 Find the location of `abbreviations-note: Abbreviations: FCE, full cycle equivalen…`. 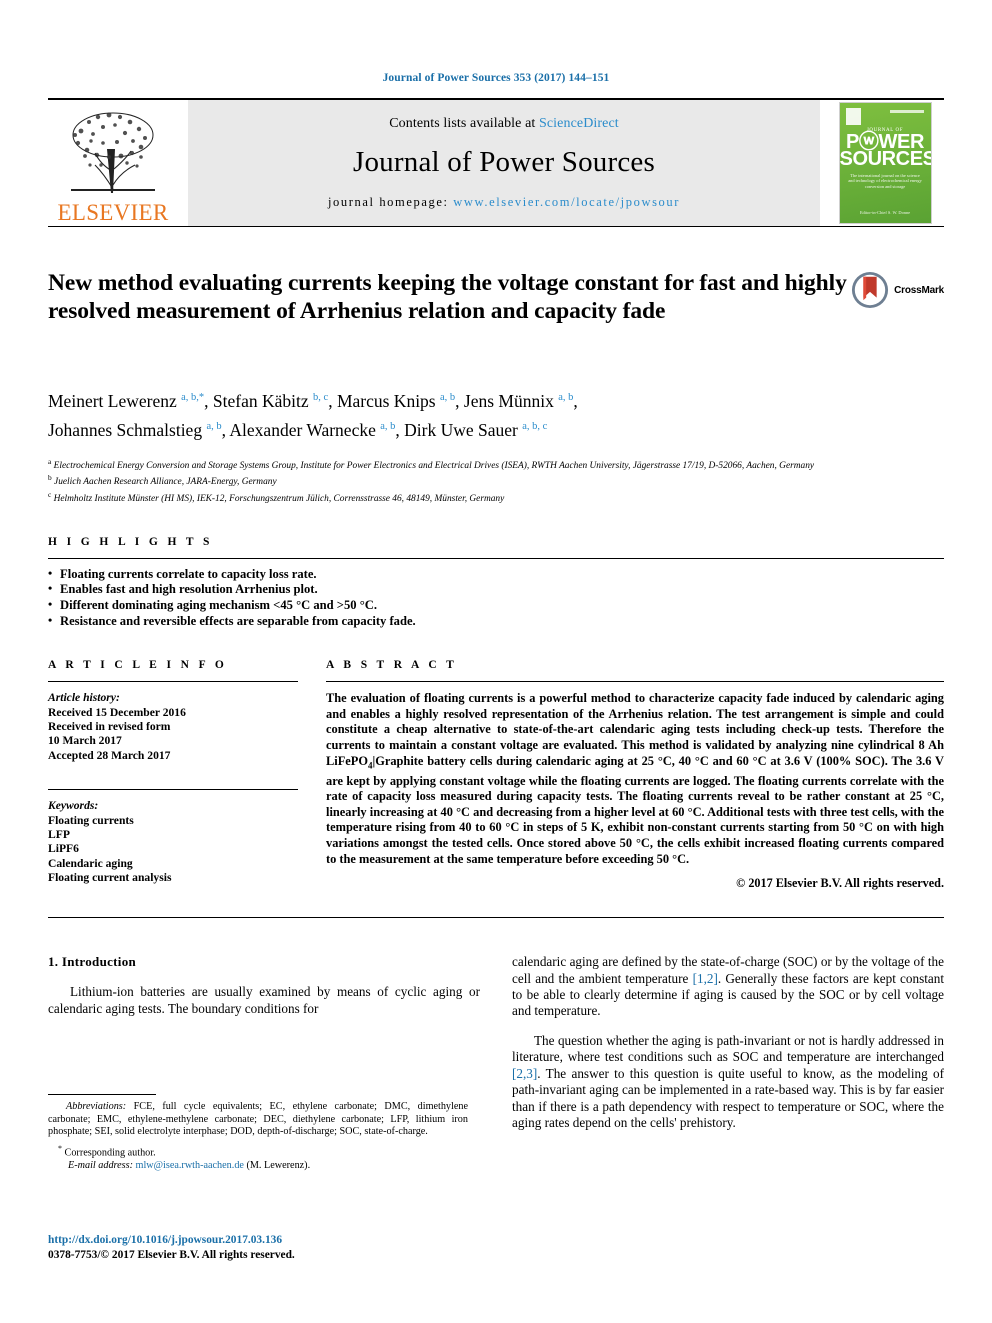

abbreviations-note: Abbreviations: FCE, full cycle equivalen… is located at coordinates (258, 1119).